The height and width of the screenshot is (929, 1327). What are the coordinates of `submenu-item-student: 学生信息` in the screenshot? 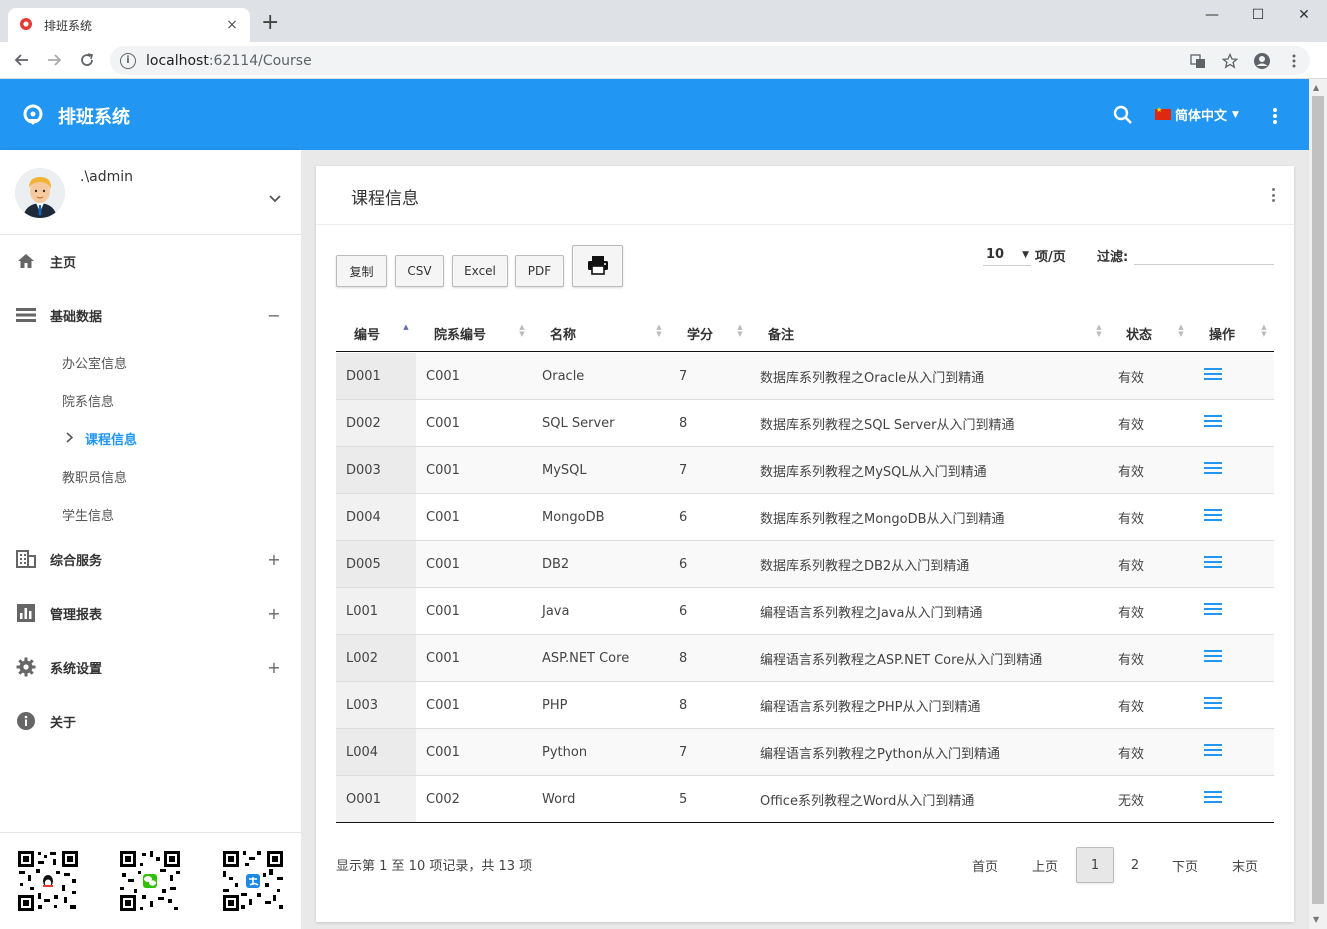 It's located at (88, 514).